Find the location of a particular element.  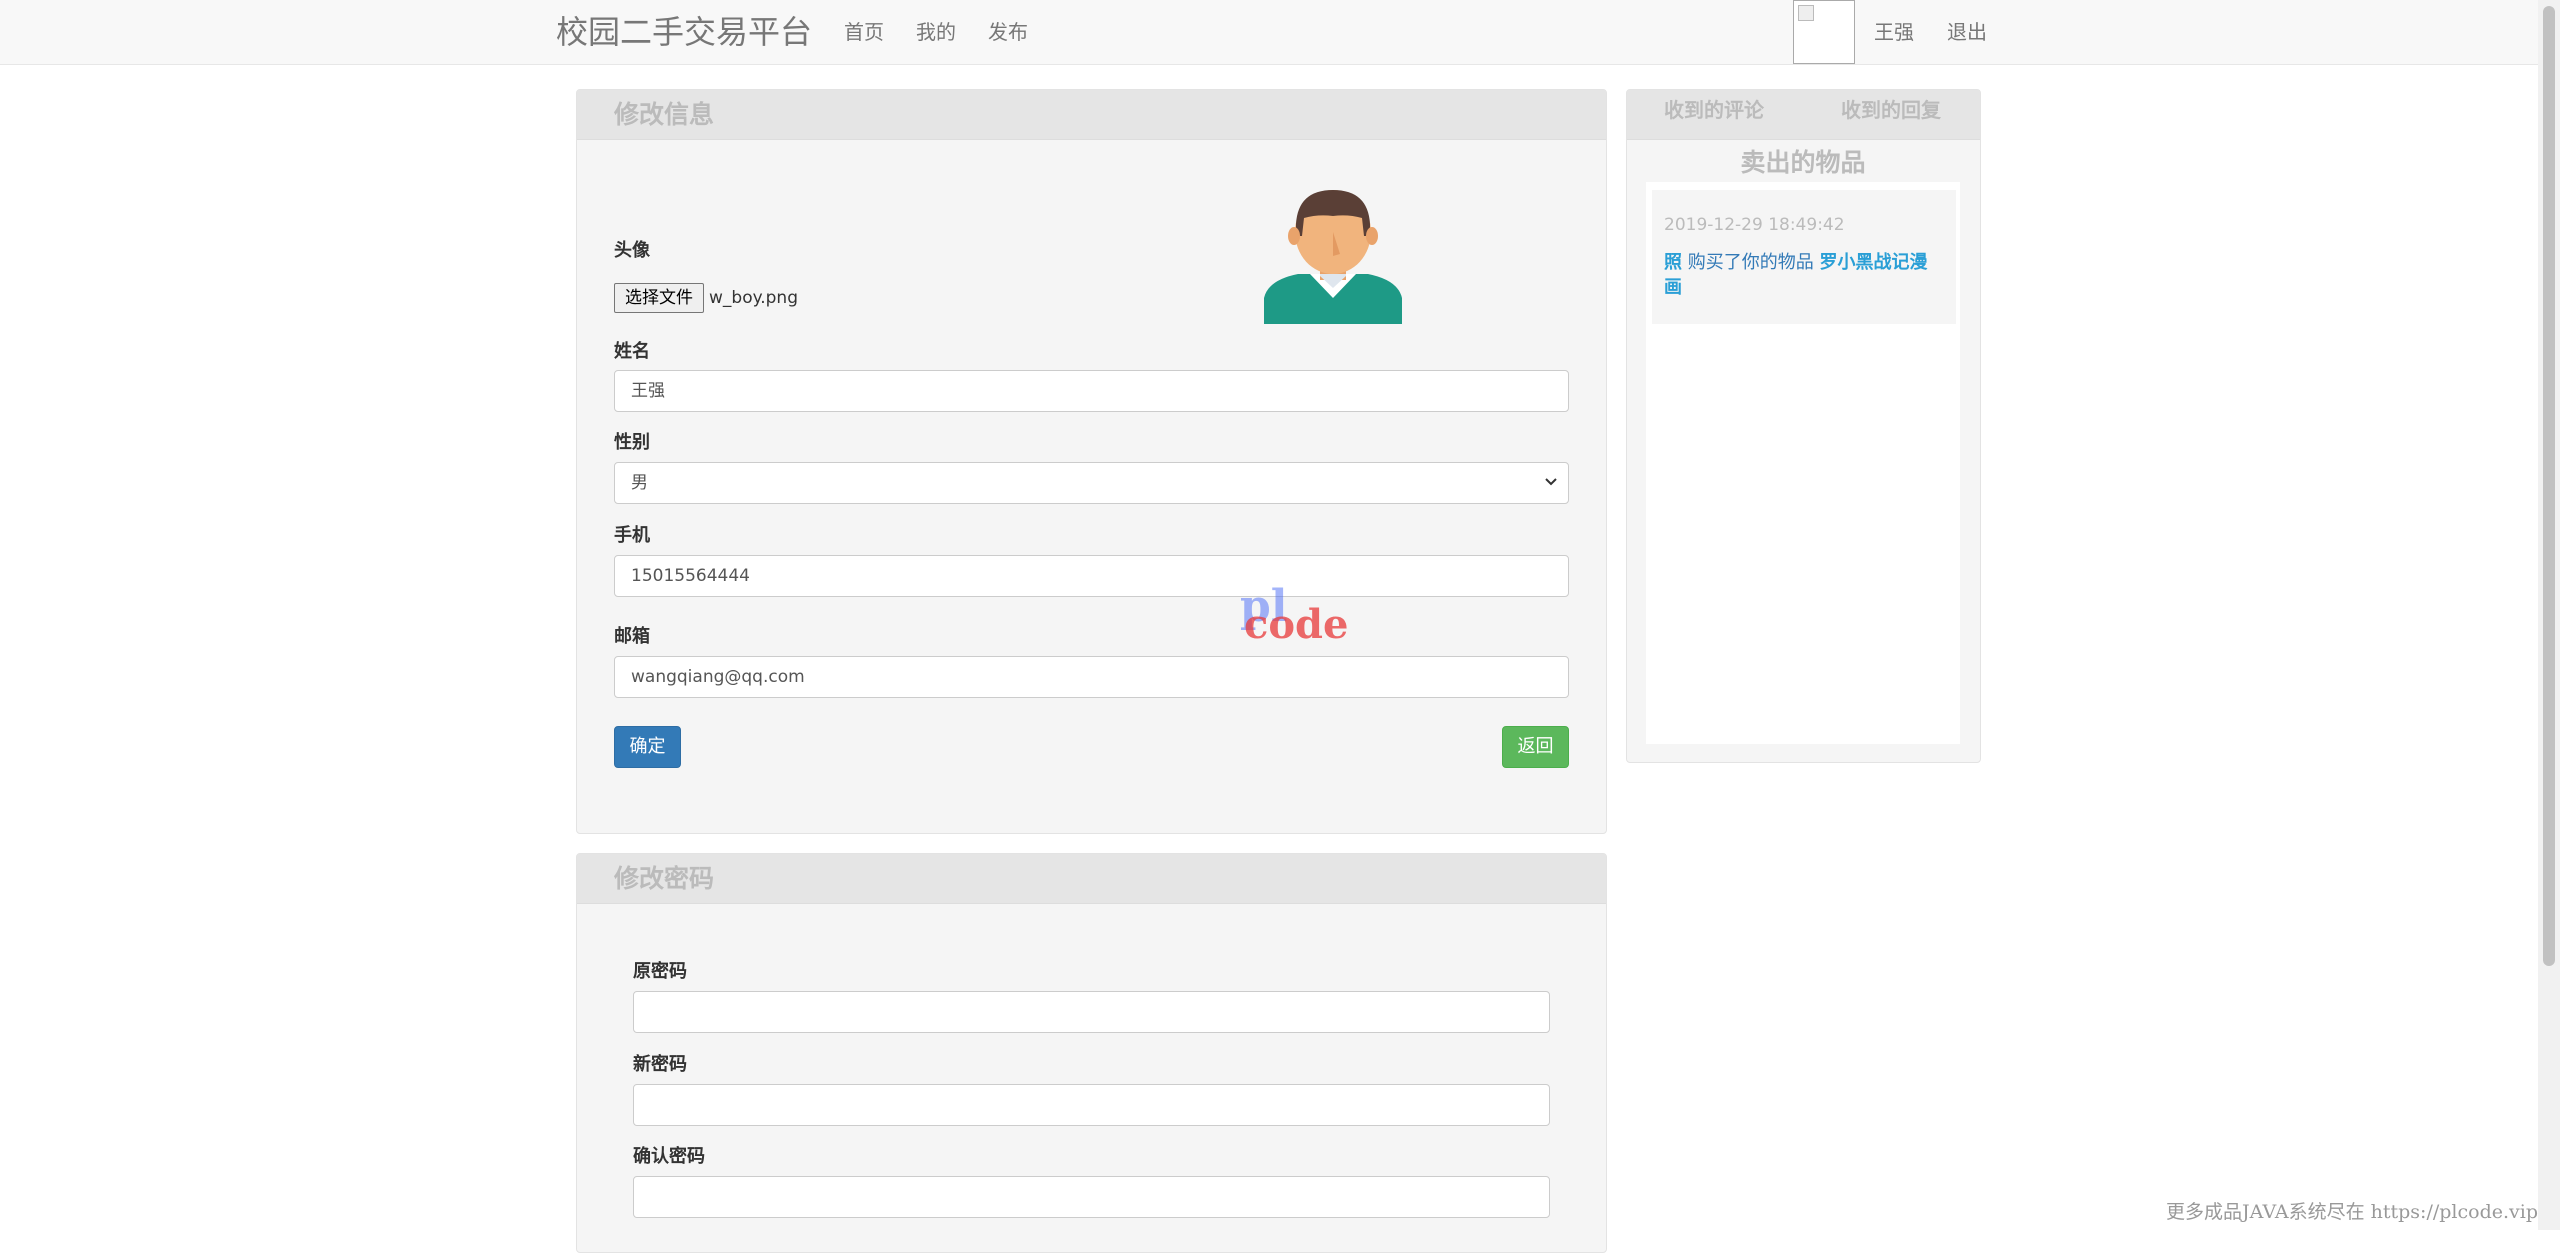

gender-label: 性别 is located at coordinates (632, 442).